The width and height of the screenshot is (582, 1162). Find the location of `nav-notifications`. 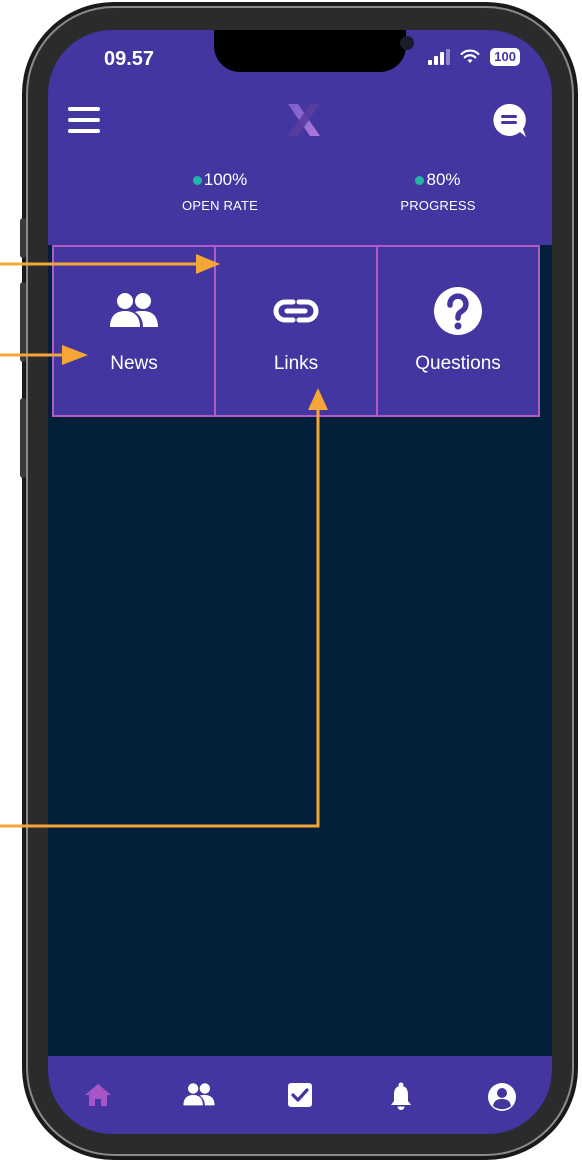

nav-notifications is located at coordinates (401, 1102).